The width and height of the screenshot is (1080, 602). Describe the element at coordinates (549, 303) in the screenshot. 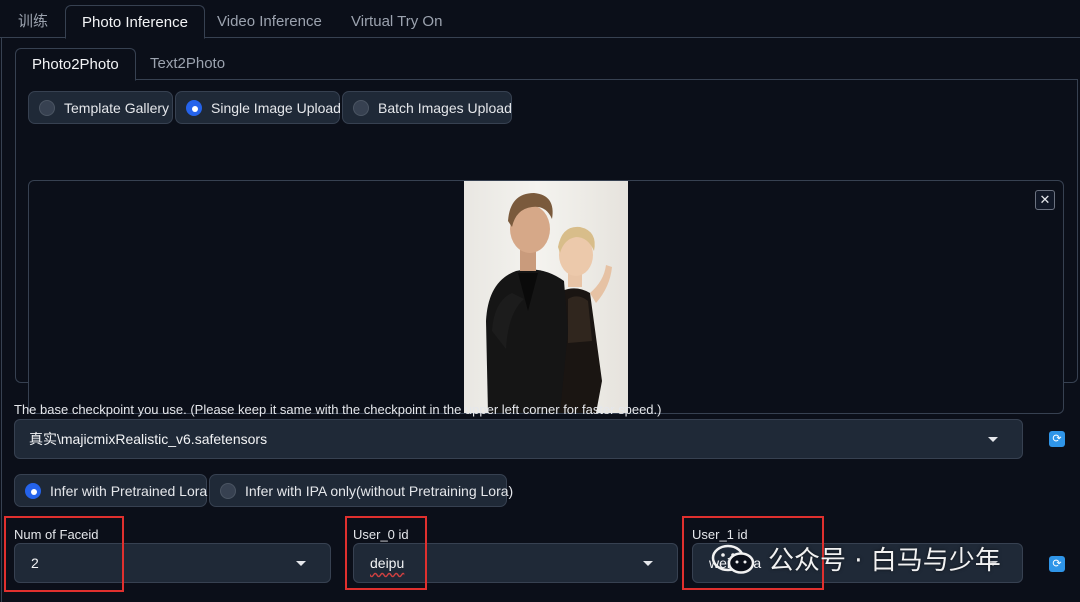

I see `couple-photo-illustration` at that location.